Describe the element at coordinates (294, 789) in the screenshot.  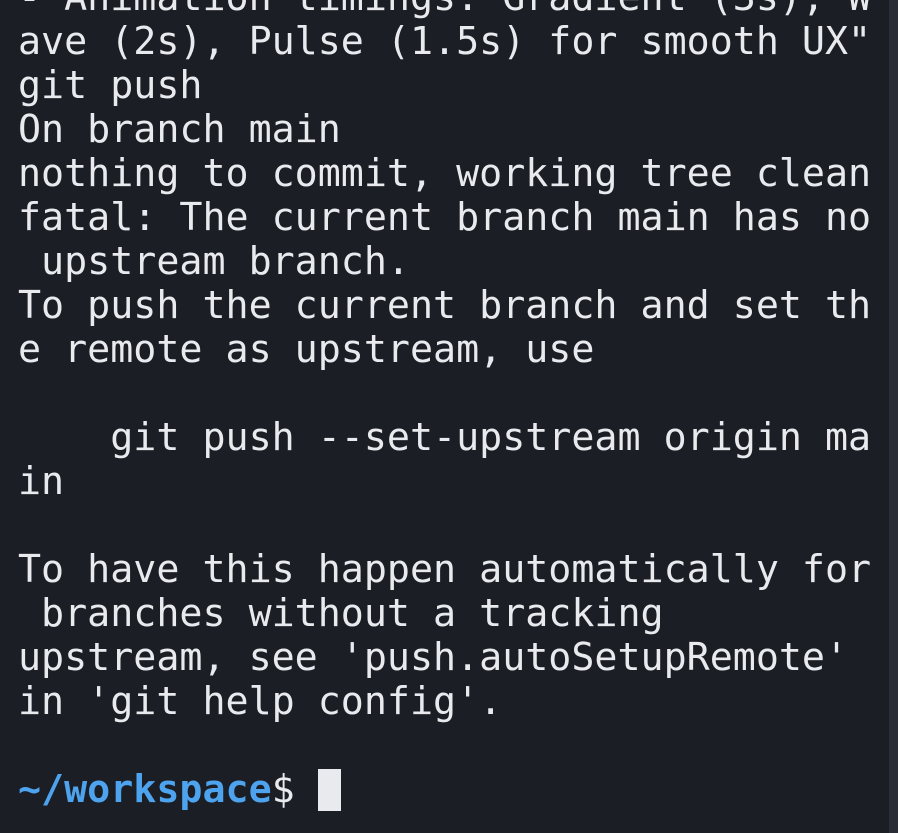
I see `prompt-symbol: $` at that location.